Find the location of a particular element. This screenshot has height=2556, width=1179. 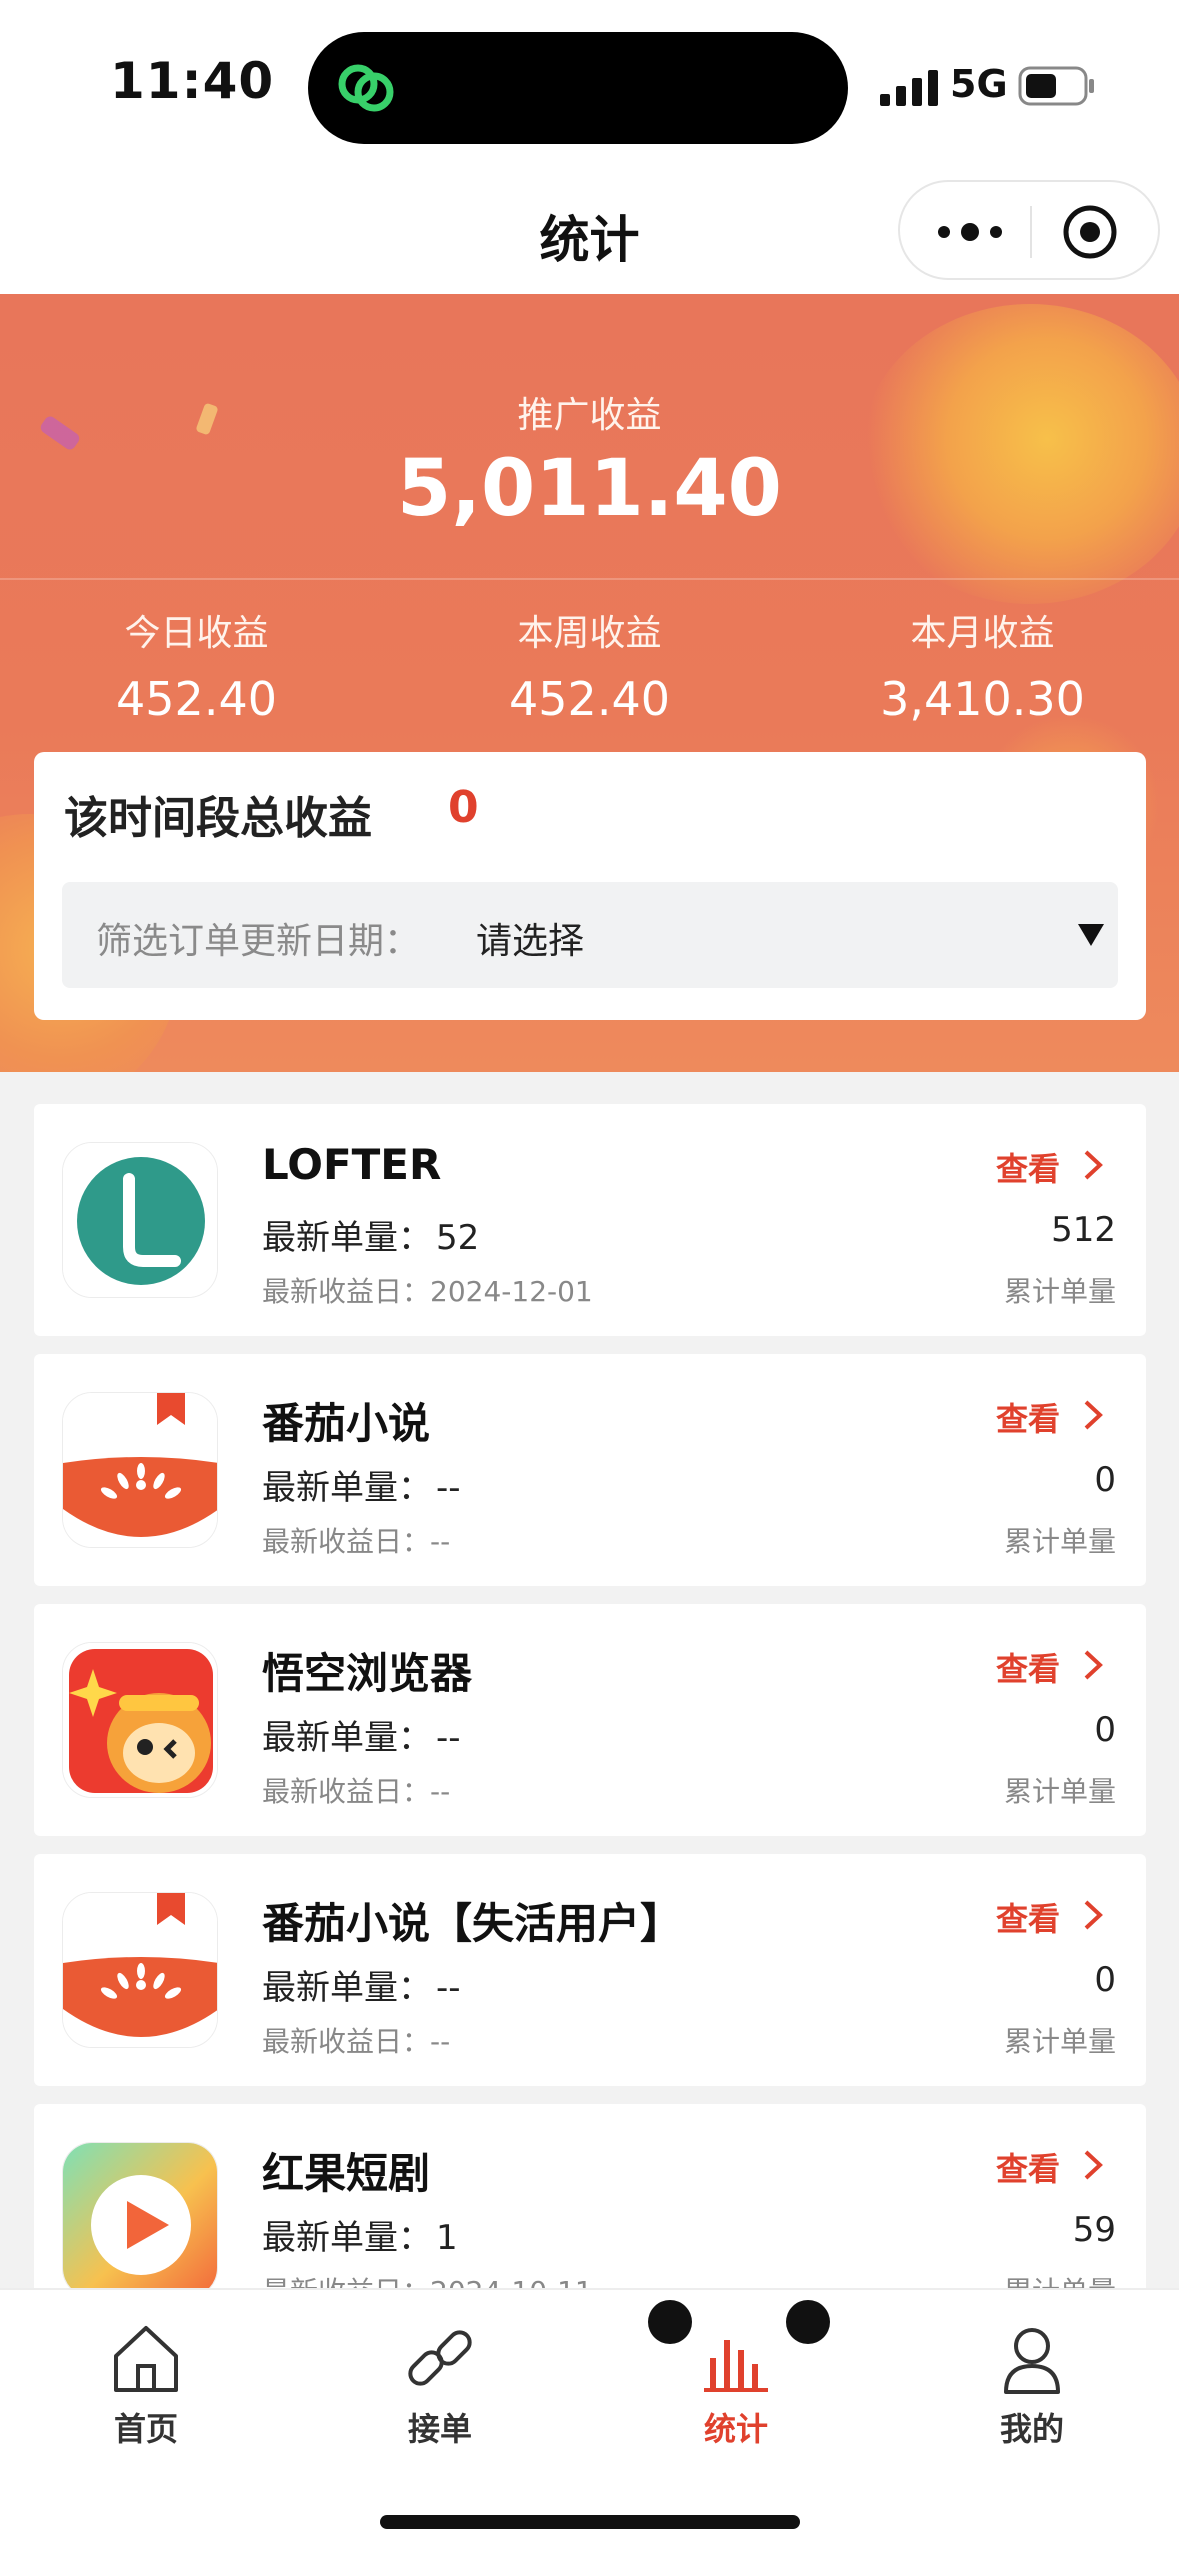

nav-bar: 统计 is located at coordinates (589, 232).